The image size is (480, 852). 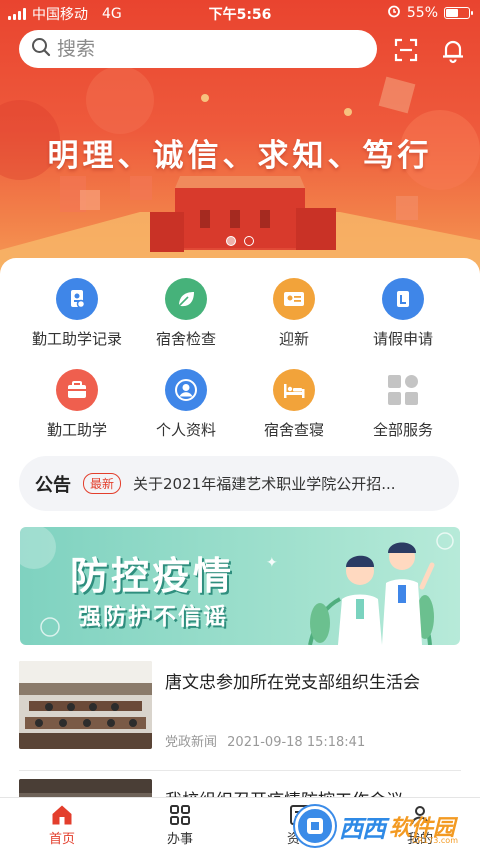 I want to click on service-label: 个人资料, so click(x=185, y=430).